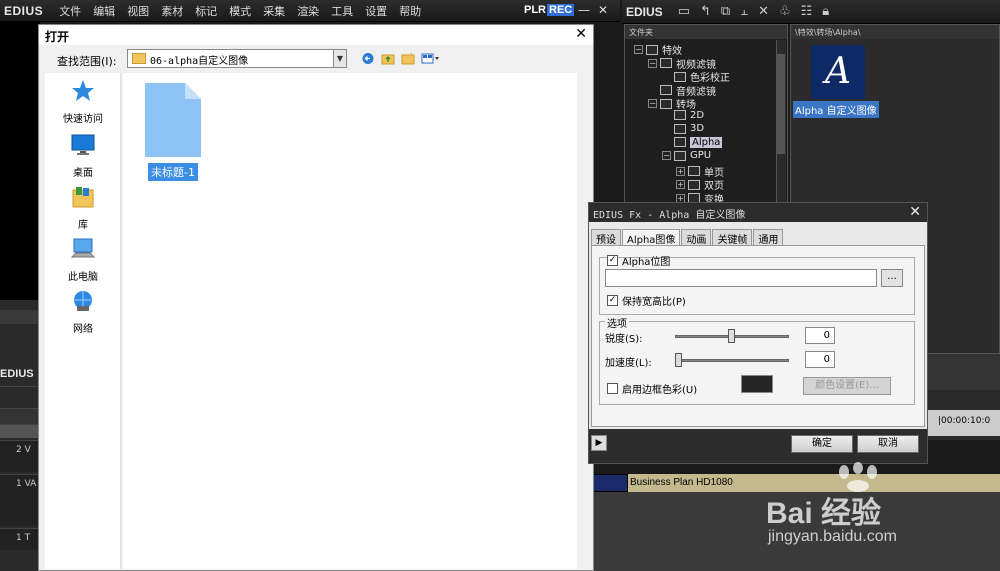 The image size is (1000, 571). I want to click on clip-name: Business Plan HD1080, so click(681, 482).